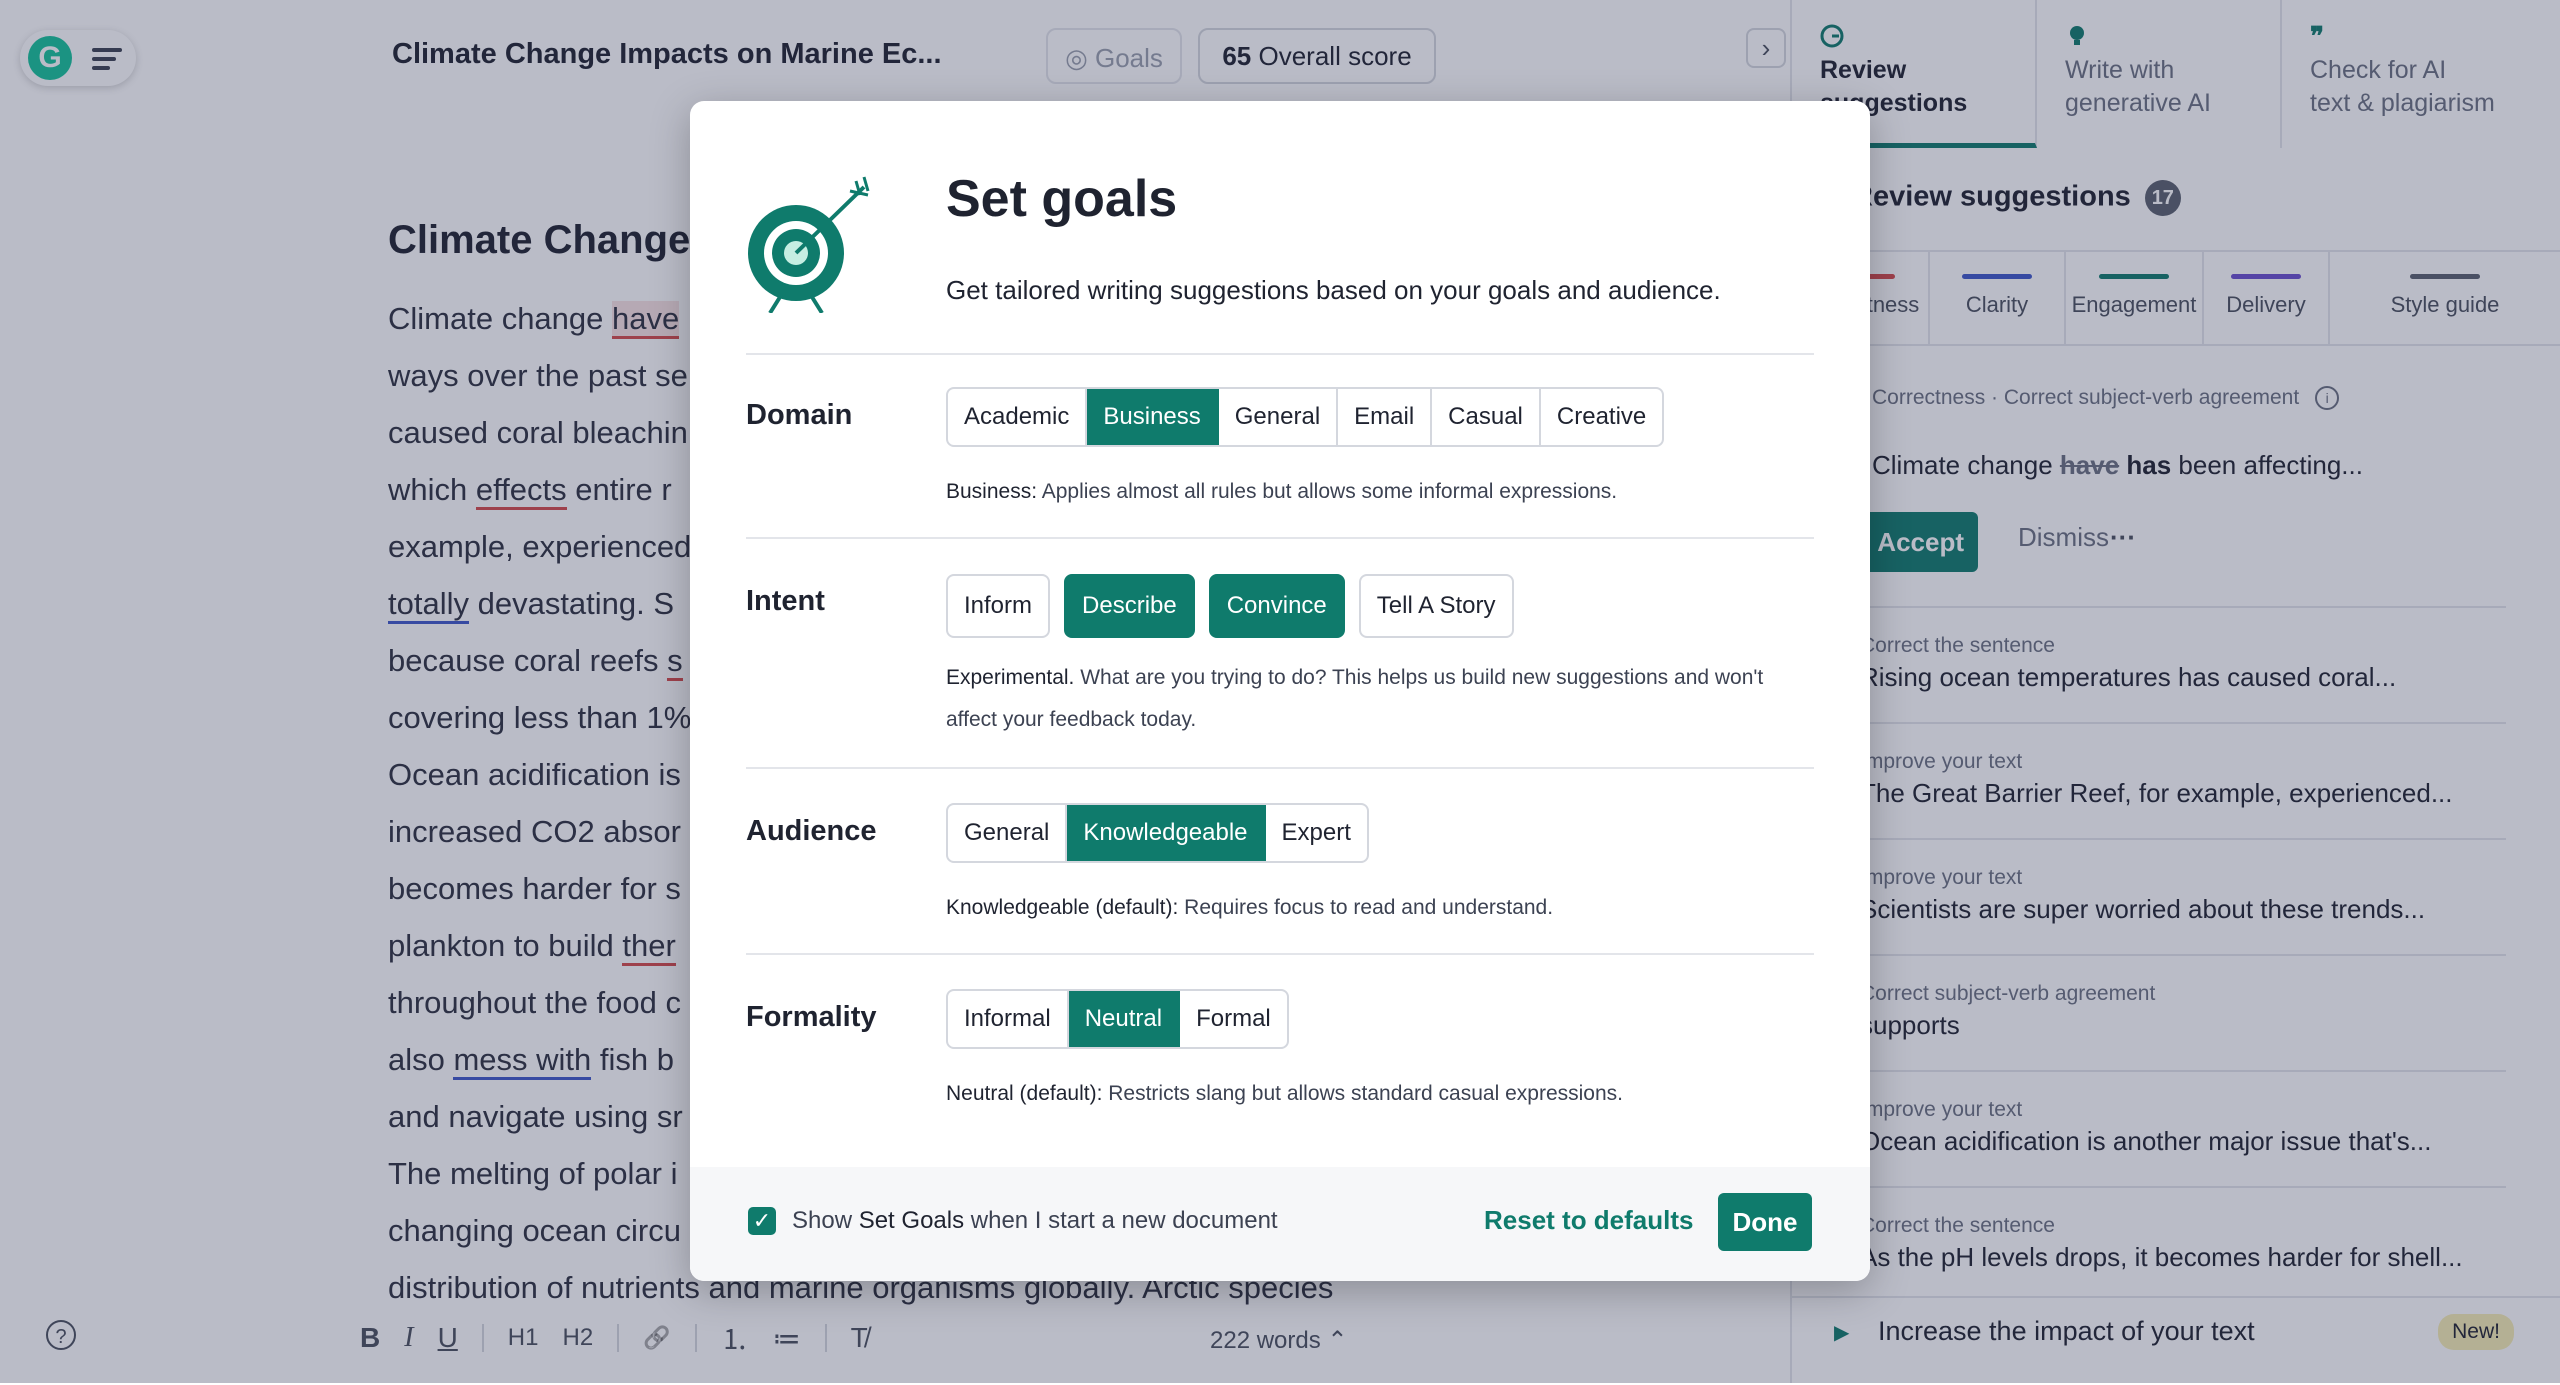 This screenshot has height=1385, width=2560. What do you see at coordinates (1276, 606) in the screenshot?
I see `intent-option-convince: Convince` at bounding box center [1276, 606].